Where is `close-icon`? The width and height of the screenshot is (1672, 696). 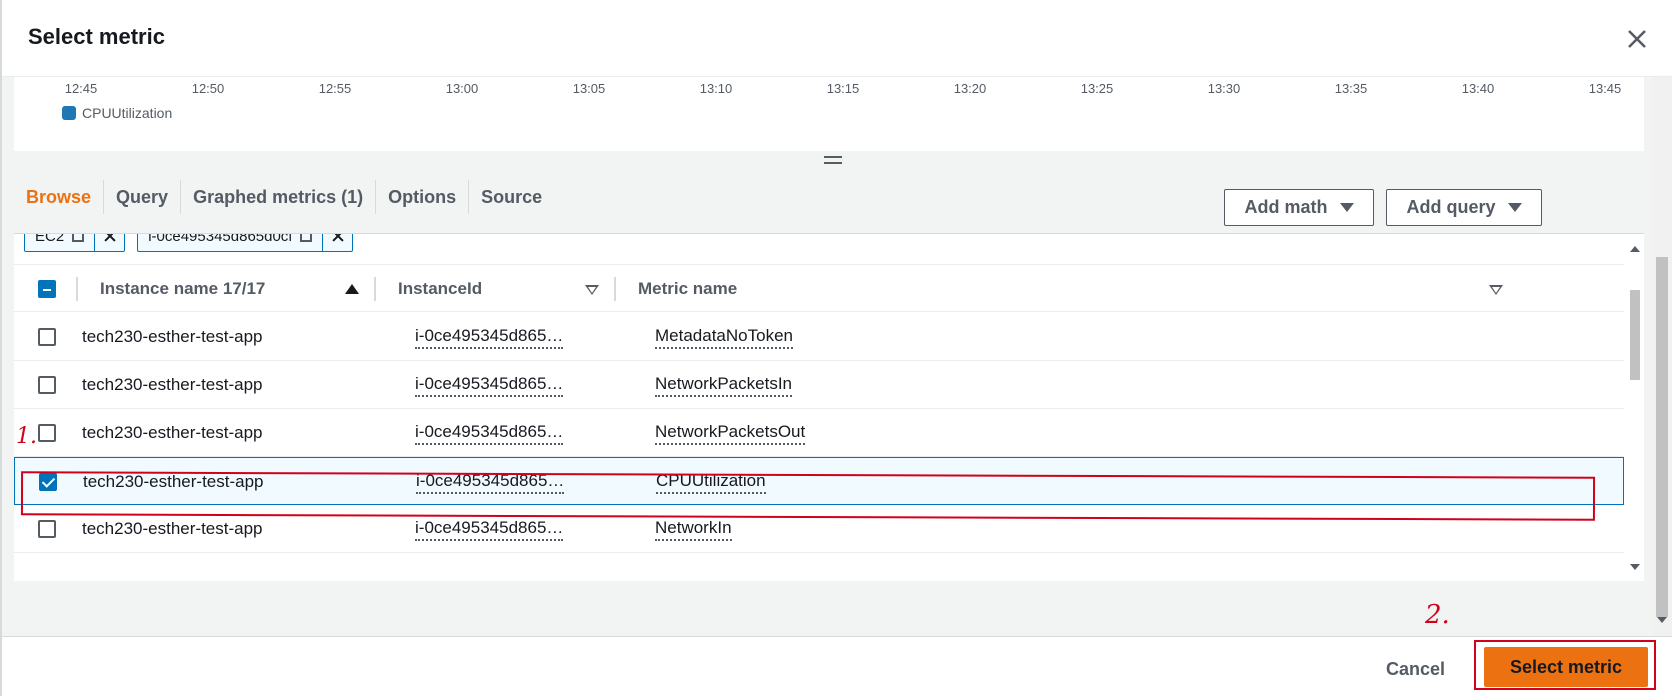 close-icon is located at coordinates (1637, 39).